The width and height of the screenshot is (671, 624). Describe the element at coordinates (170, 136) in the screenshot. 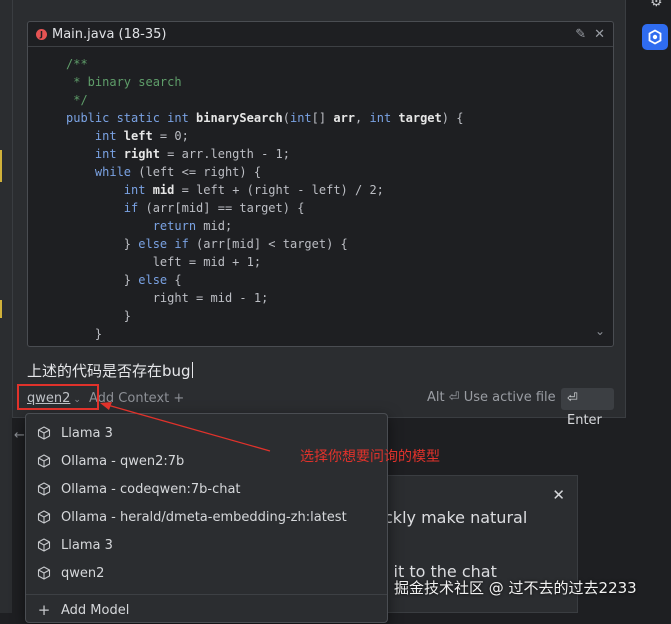

I see `code-token: = 0;` at that location.